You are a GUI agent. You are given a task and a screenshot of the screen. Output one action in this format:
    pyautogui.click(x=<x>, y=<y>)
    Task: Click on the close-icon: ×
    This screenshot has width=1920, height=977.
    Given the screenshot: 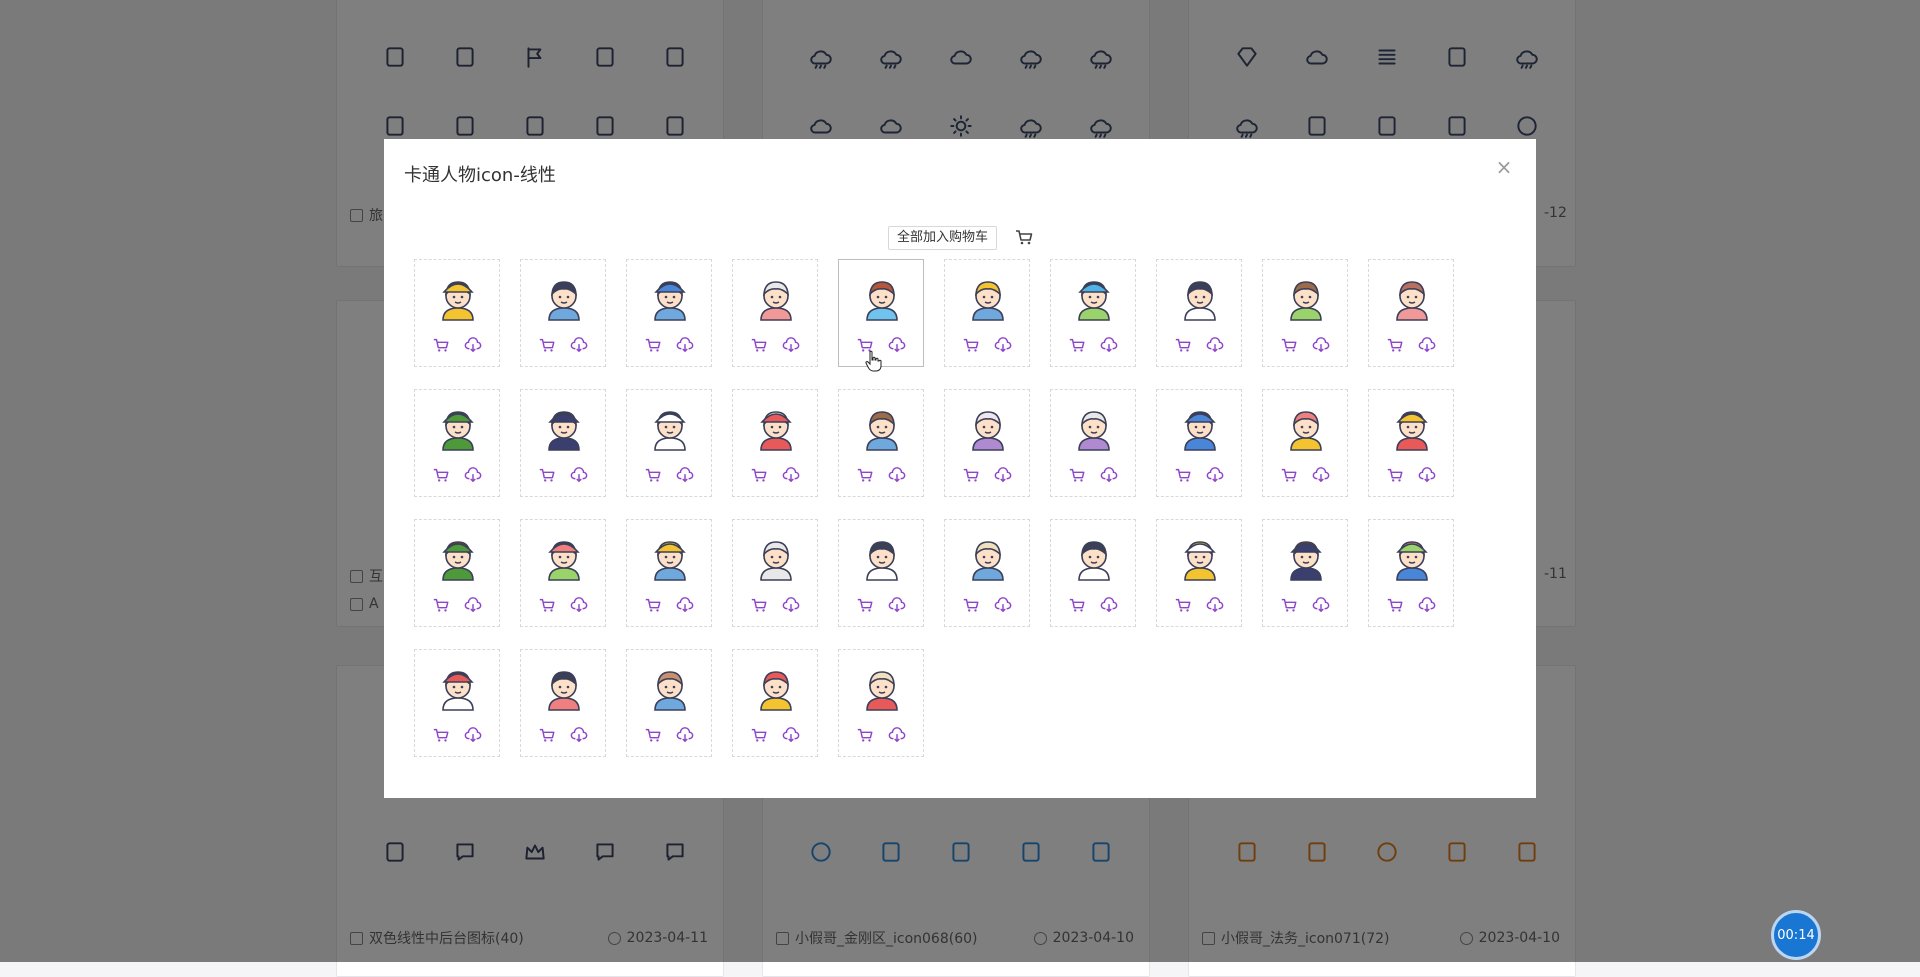 What is the action you would take?
    pyautogui.click(x=1504, y=167)
    